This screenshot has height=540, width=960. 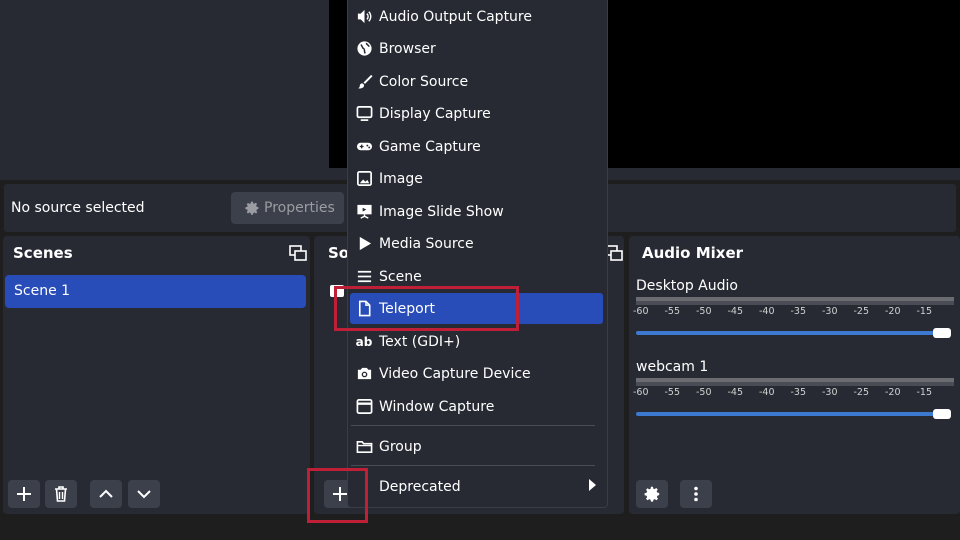 I want to click on vertical-ellipsis-icon, so click(x=696, y=494).